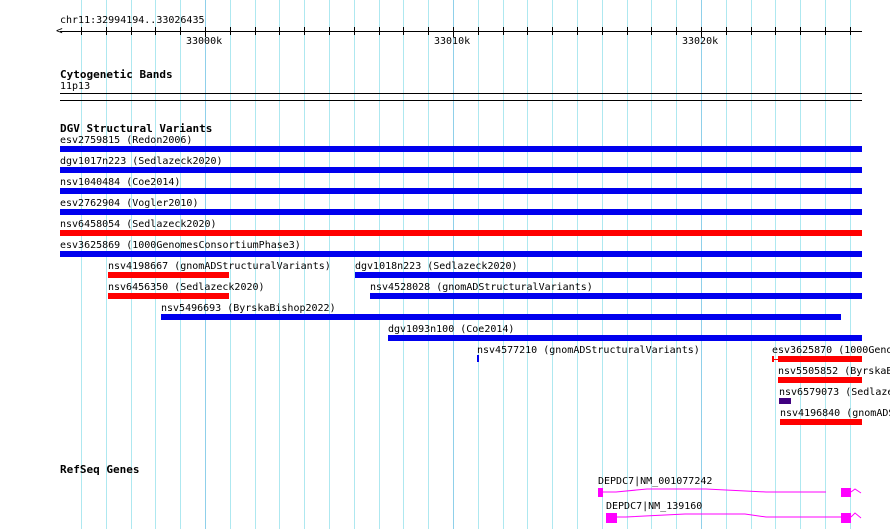 Image resolution: width=890 pixels, height=529 pixels. Describe the element at coordinates (730, 505) in the screenshot. I see `gene-models` at that location.